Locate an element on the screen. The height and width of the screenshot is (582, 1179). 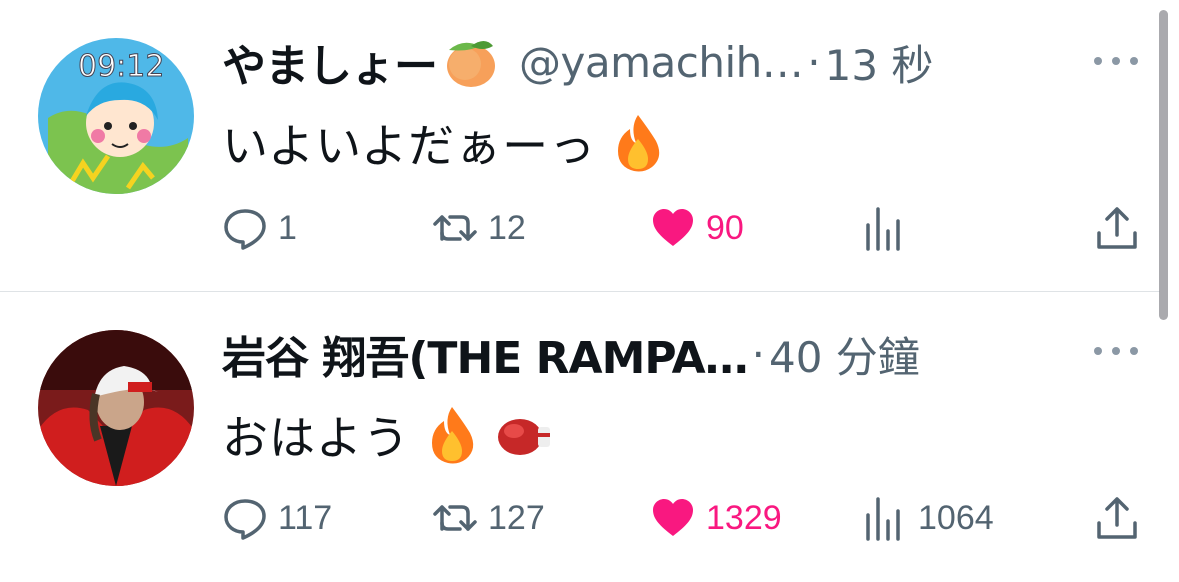
views-count: 1064 is located at coordinates (956, 517).